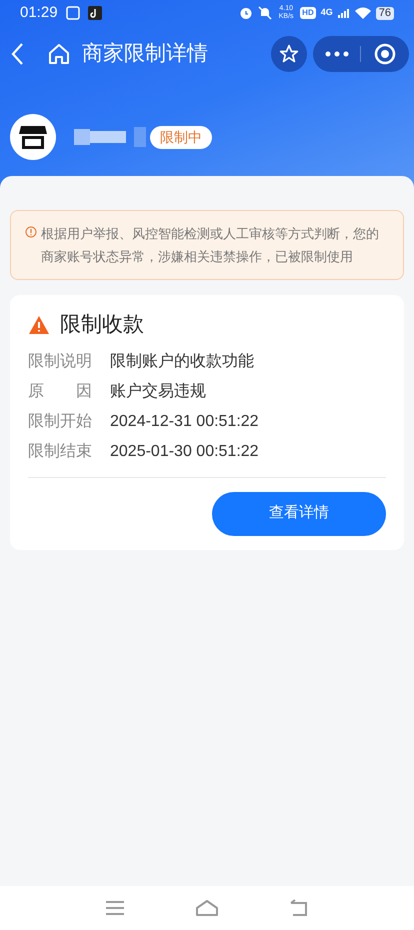  I want to click on status-badge: 限制中, so click(181, 137).